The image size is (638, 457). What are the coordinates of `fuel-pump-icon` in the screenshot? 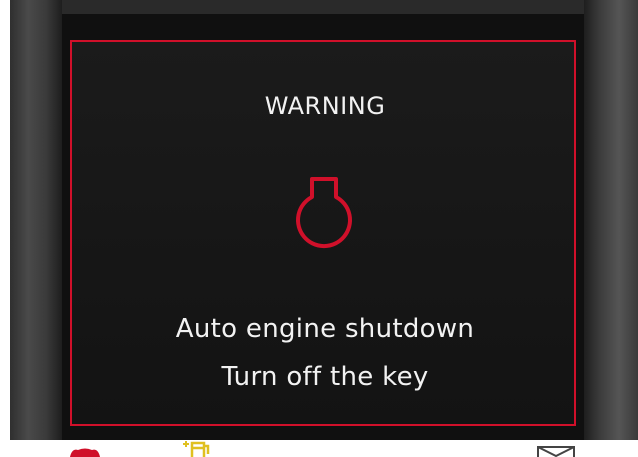 It's located at (196, 449).